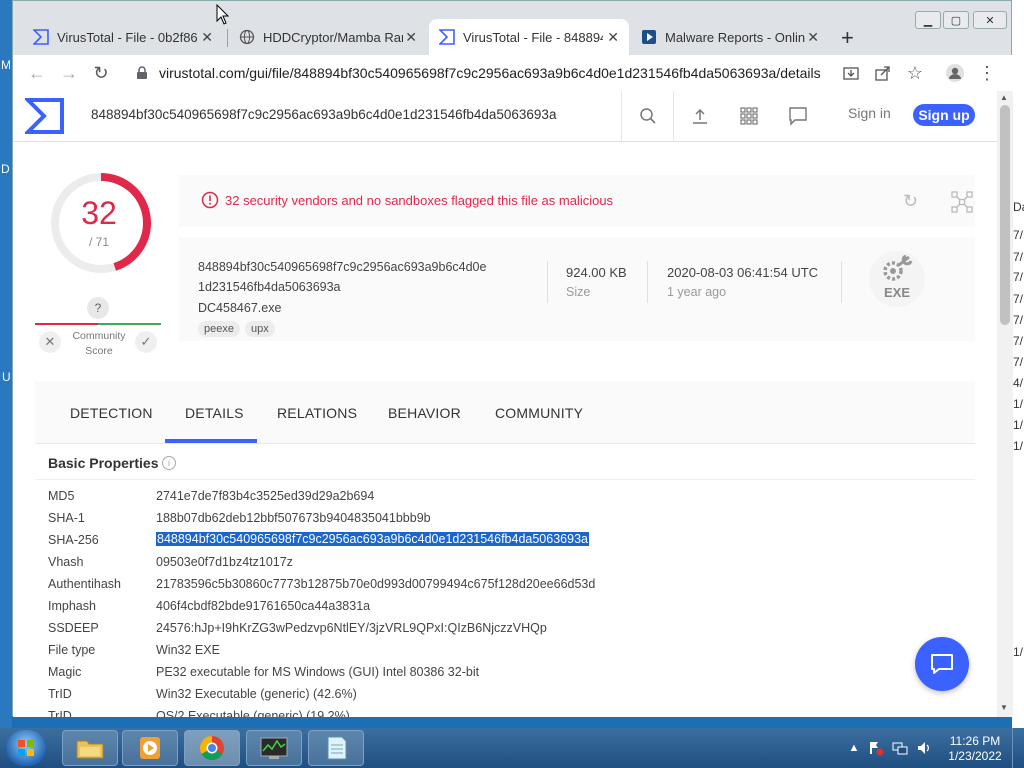 The image size is (1024, 768). Describe the element at coordinates (111, 413) in the screenshot. I see `tab-detection: DETECTION` at that location.